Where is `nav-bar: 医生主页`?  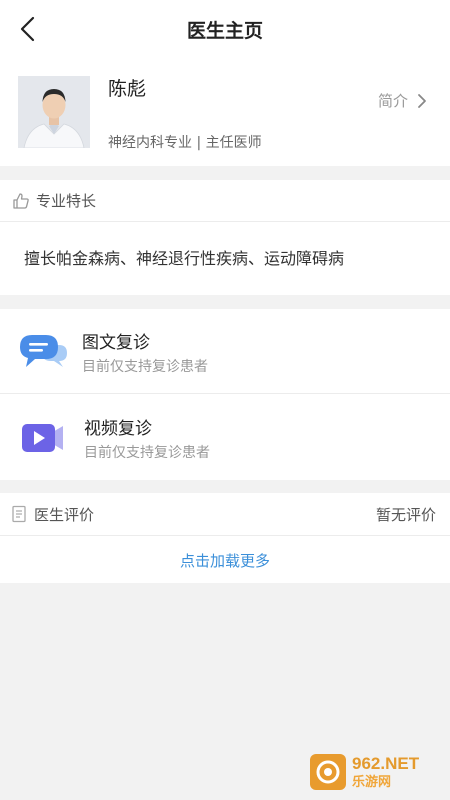
nav-bar: 医生主页 is located at coordinates (225, 29).